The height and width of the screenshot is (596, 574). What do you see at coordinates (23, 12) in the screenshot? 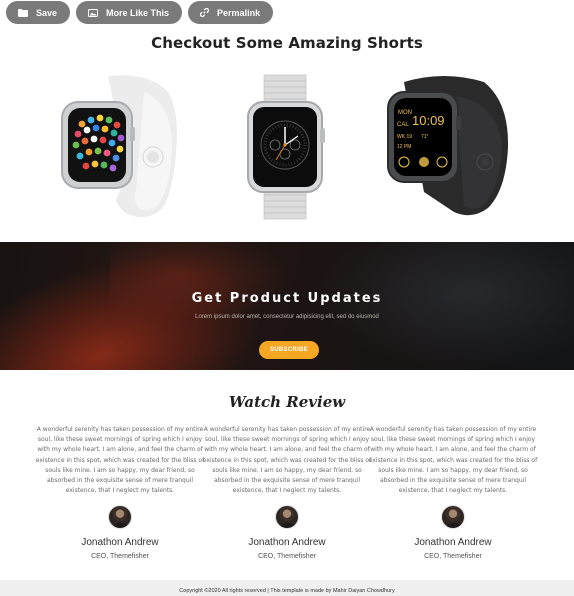
I see `folder-icon` at bounding box center [23, 12].